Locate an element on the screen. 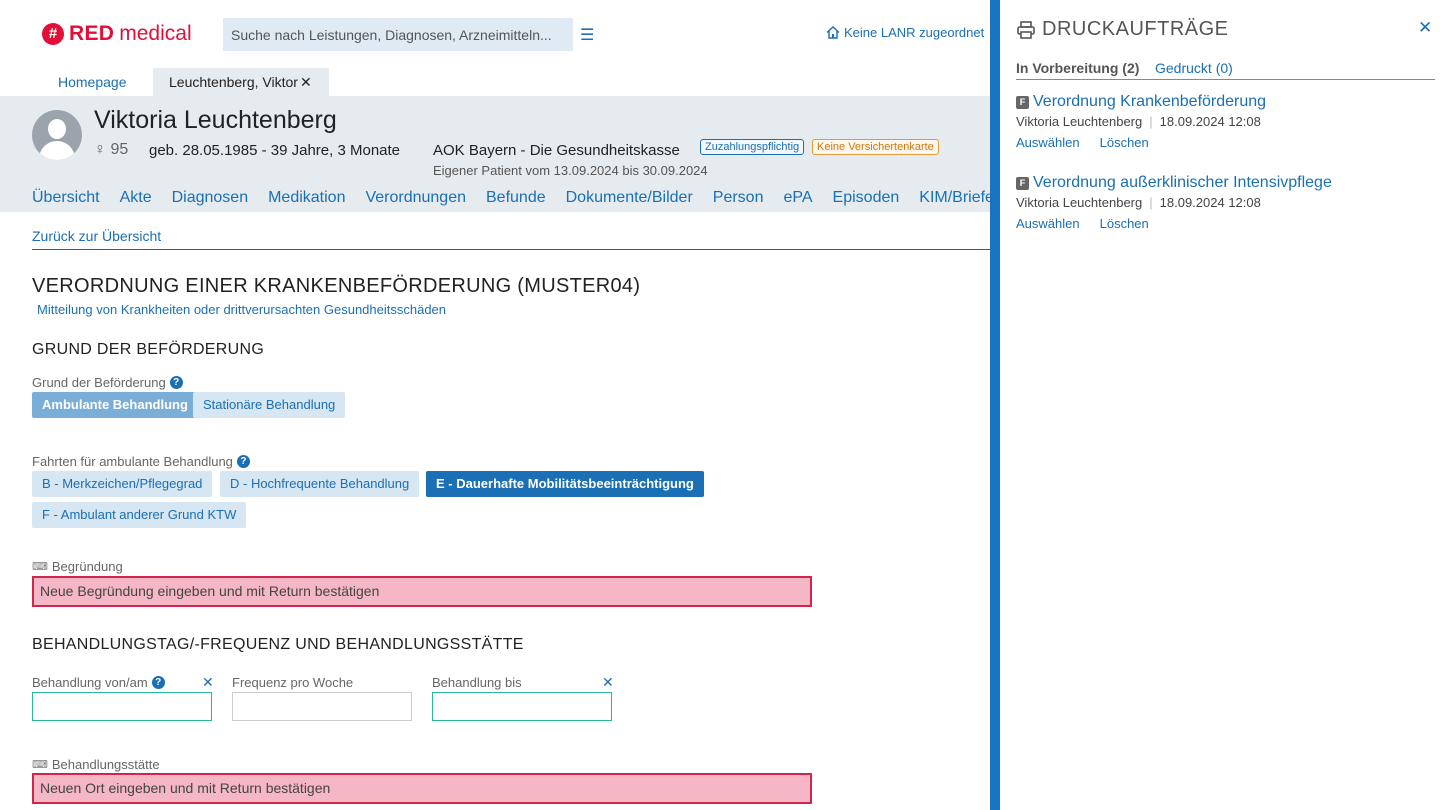 The width and height of the screenshot is (1440, 810). panel-title: DRUCKAUFTRÄGE is located at coordinates (1122, 29).